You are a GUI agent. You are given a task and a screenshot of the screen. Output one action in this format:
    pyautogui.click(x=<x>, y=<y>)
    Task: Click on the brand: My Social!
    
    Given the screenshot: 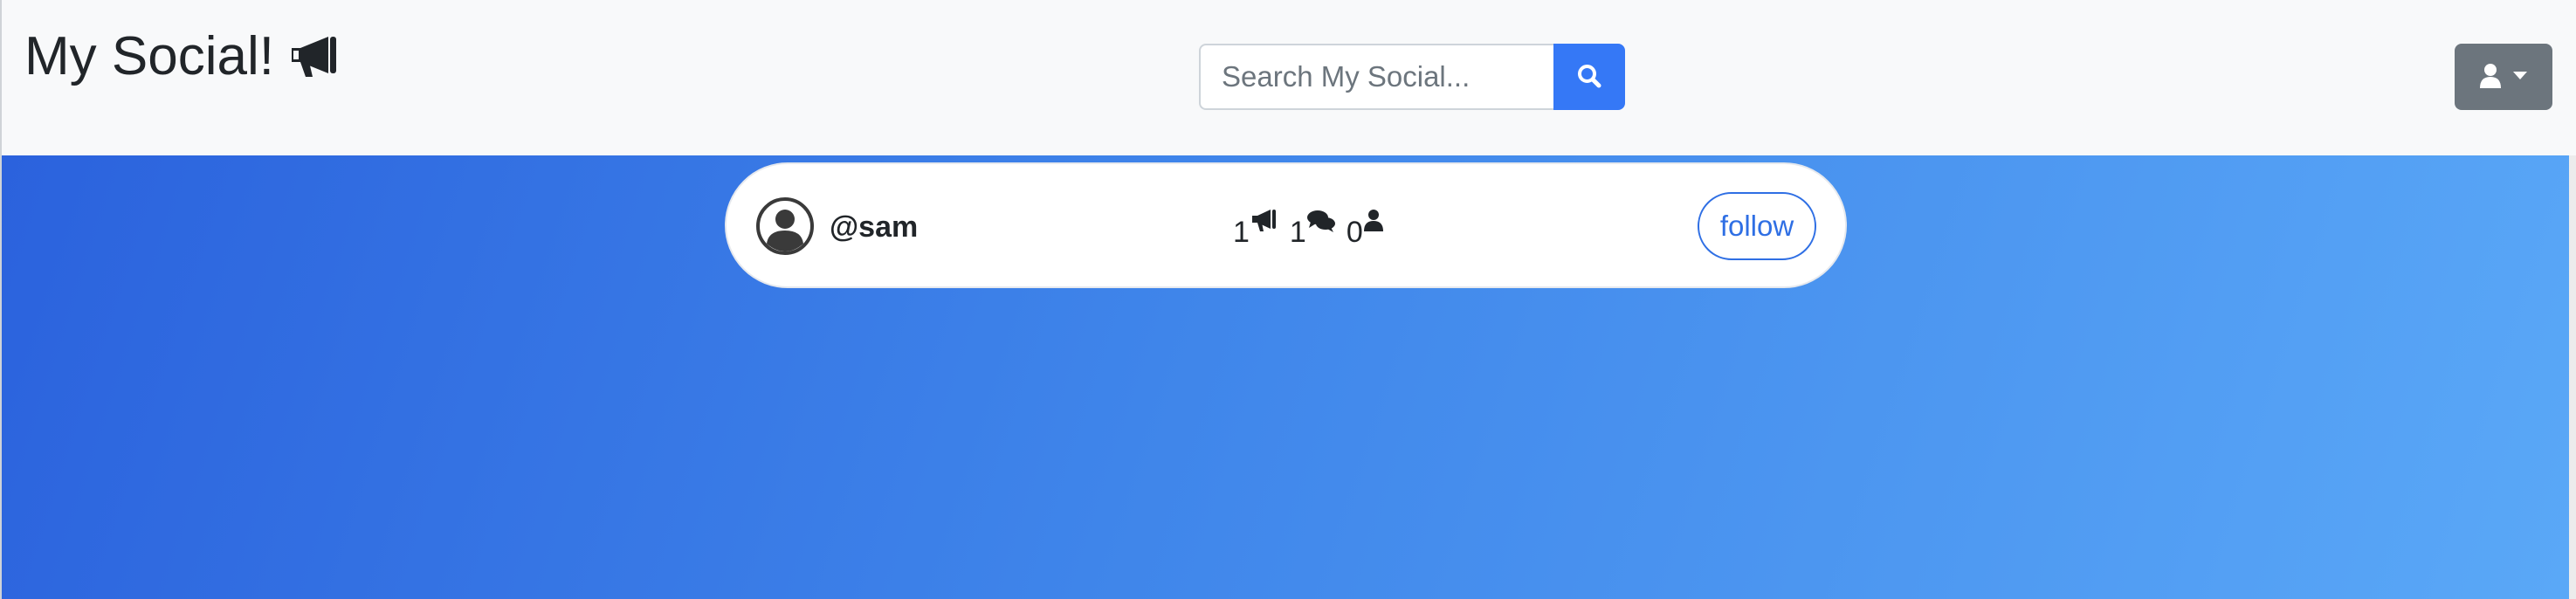 What is the action you would take?
    pyautogui.click(x=184, y=57)
    